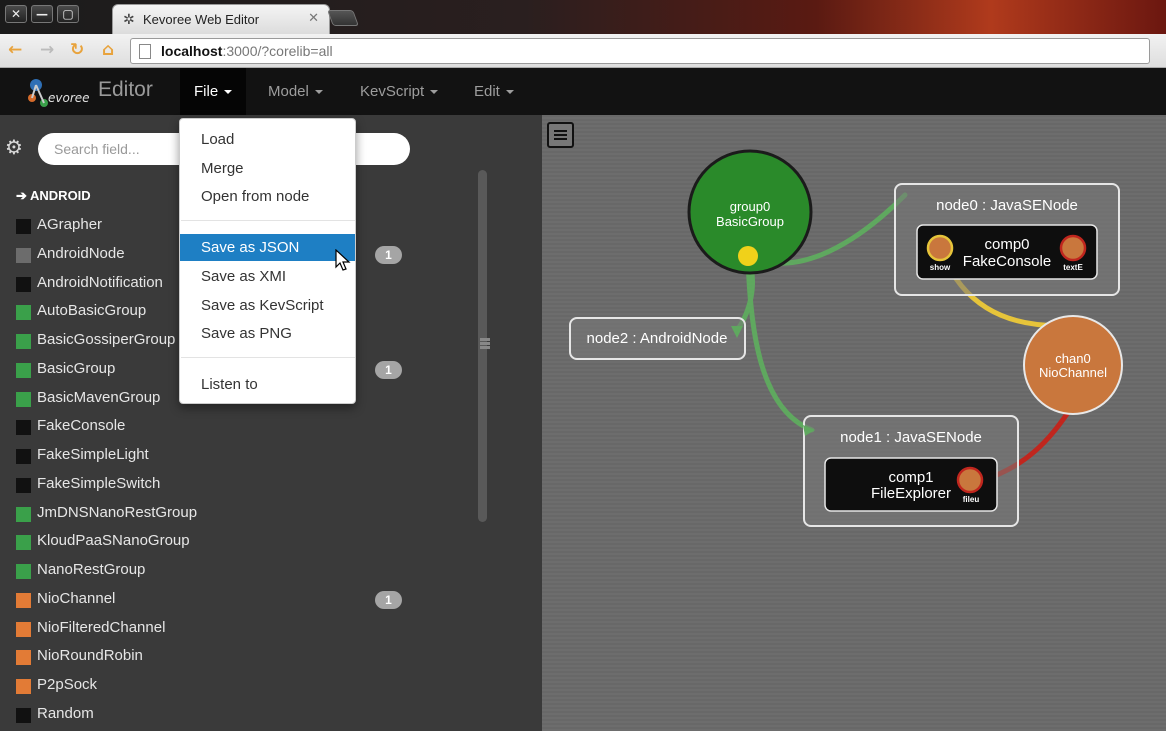 This screenshot has width=1166, height=731. Describe the element at coordinates (780, 343) in the screenshot. I see `group-link-node1` at that location.